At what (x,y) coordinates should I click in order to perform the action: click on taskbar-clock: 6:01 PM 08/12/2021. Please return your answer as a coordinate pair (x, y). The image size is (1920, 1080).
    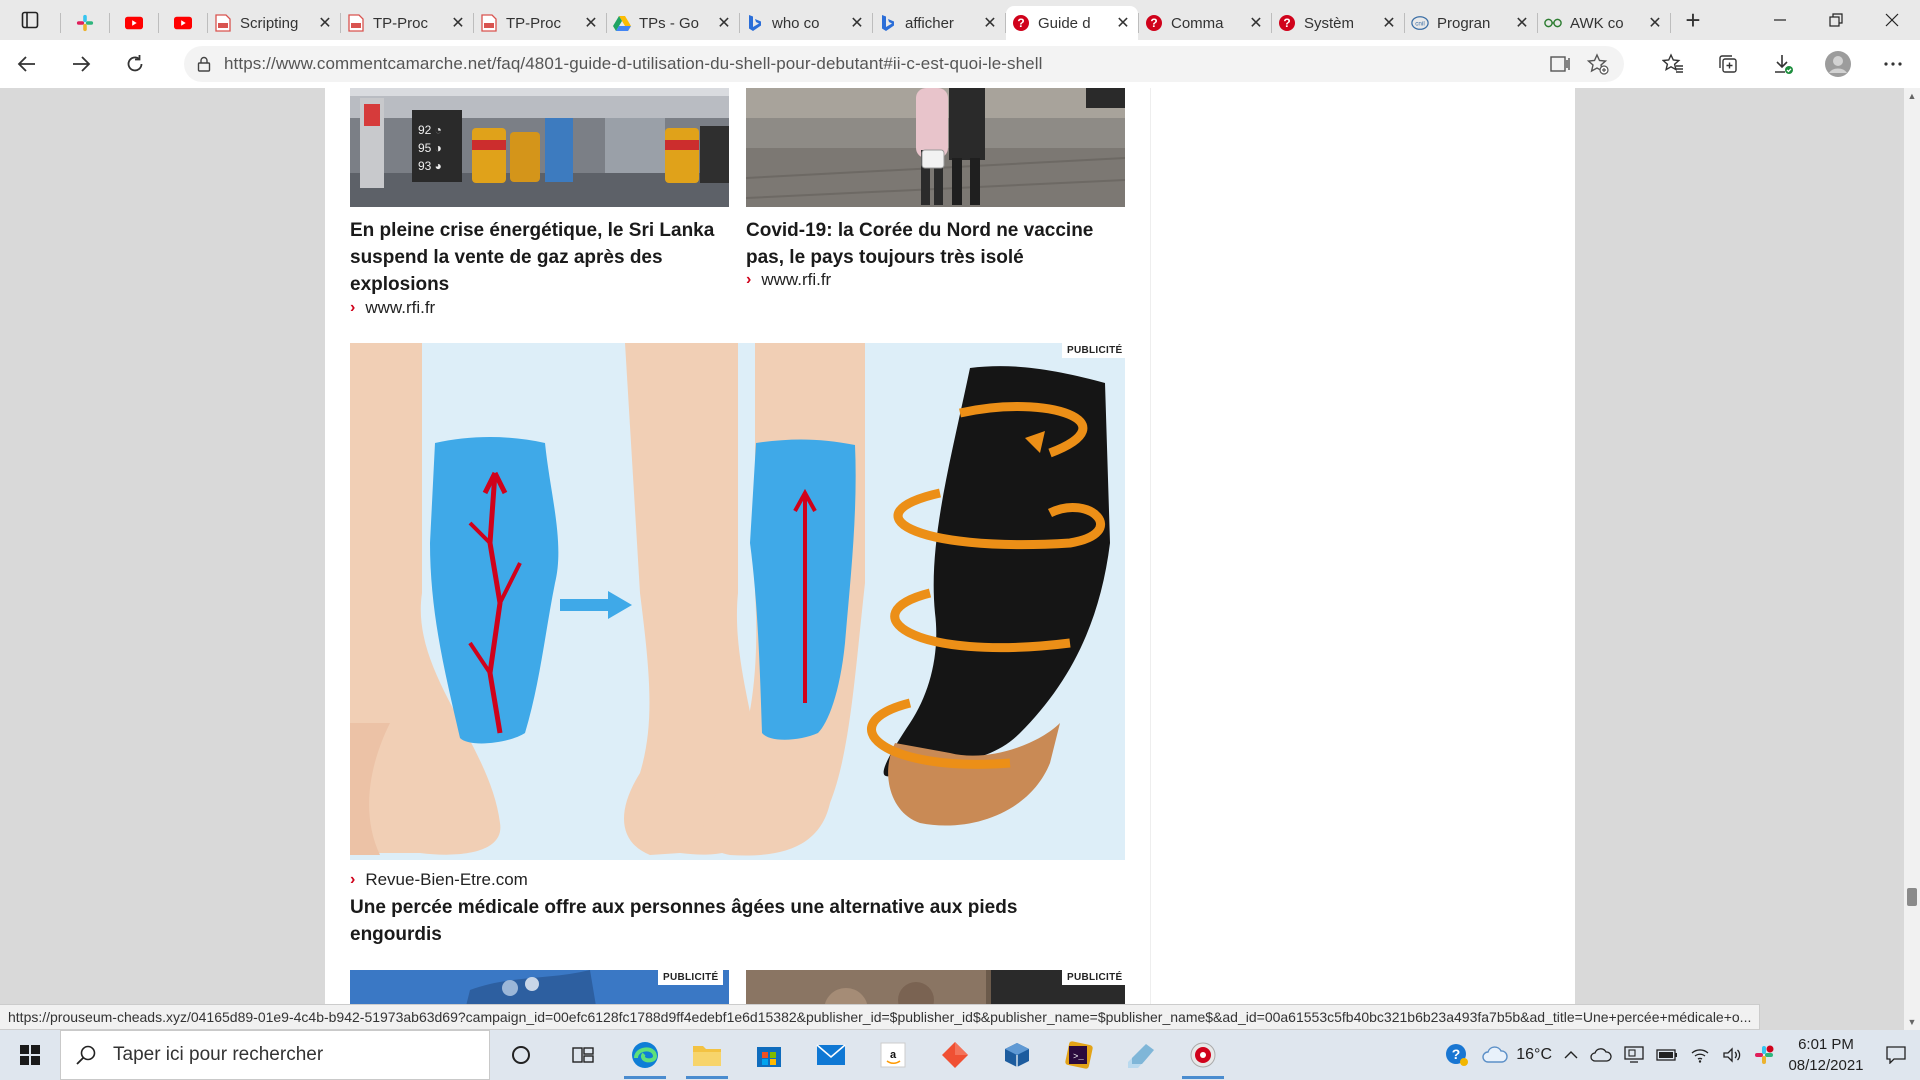
    Looking at the image, I should click on (1826, 1055).